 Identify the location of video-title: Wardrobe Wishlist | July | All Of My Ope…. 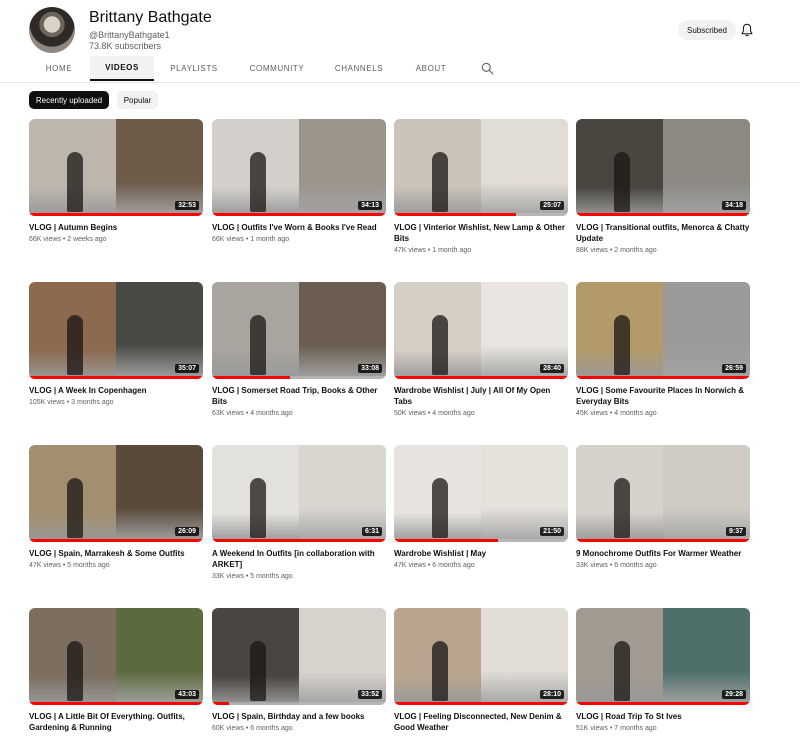
(481, 396).